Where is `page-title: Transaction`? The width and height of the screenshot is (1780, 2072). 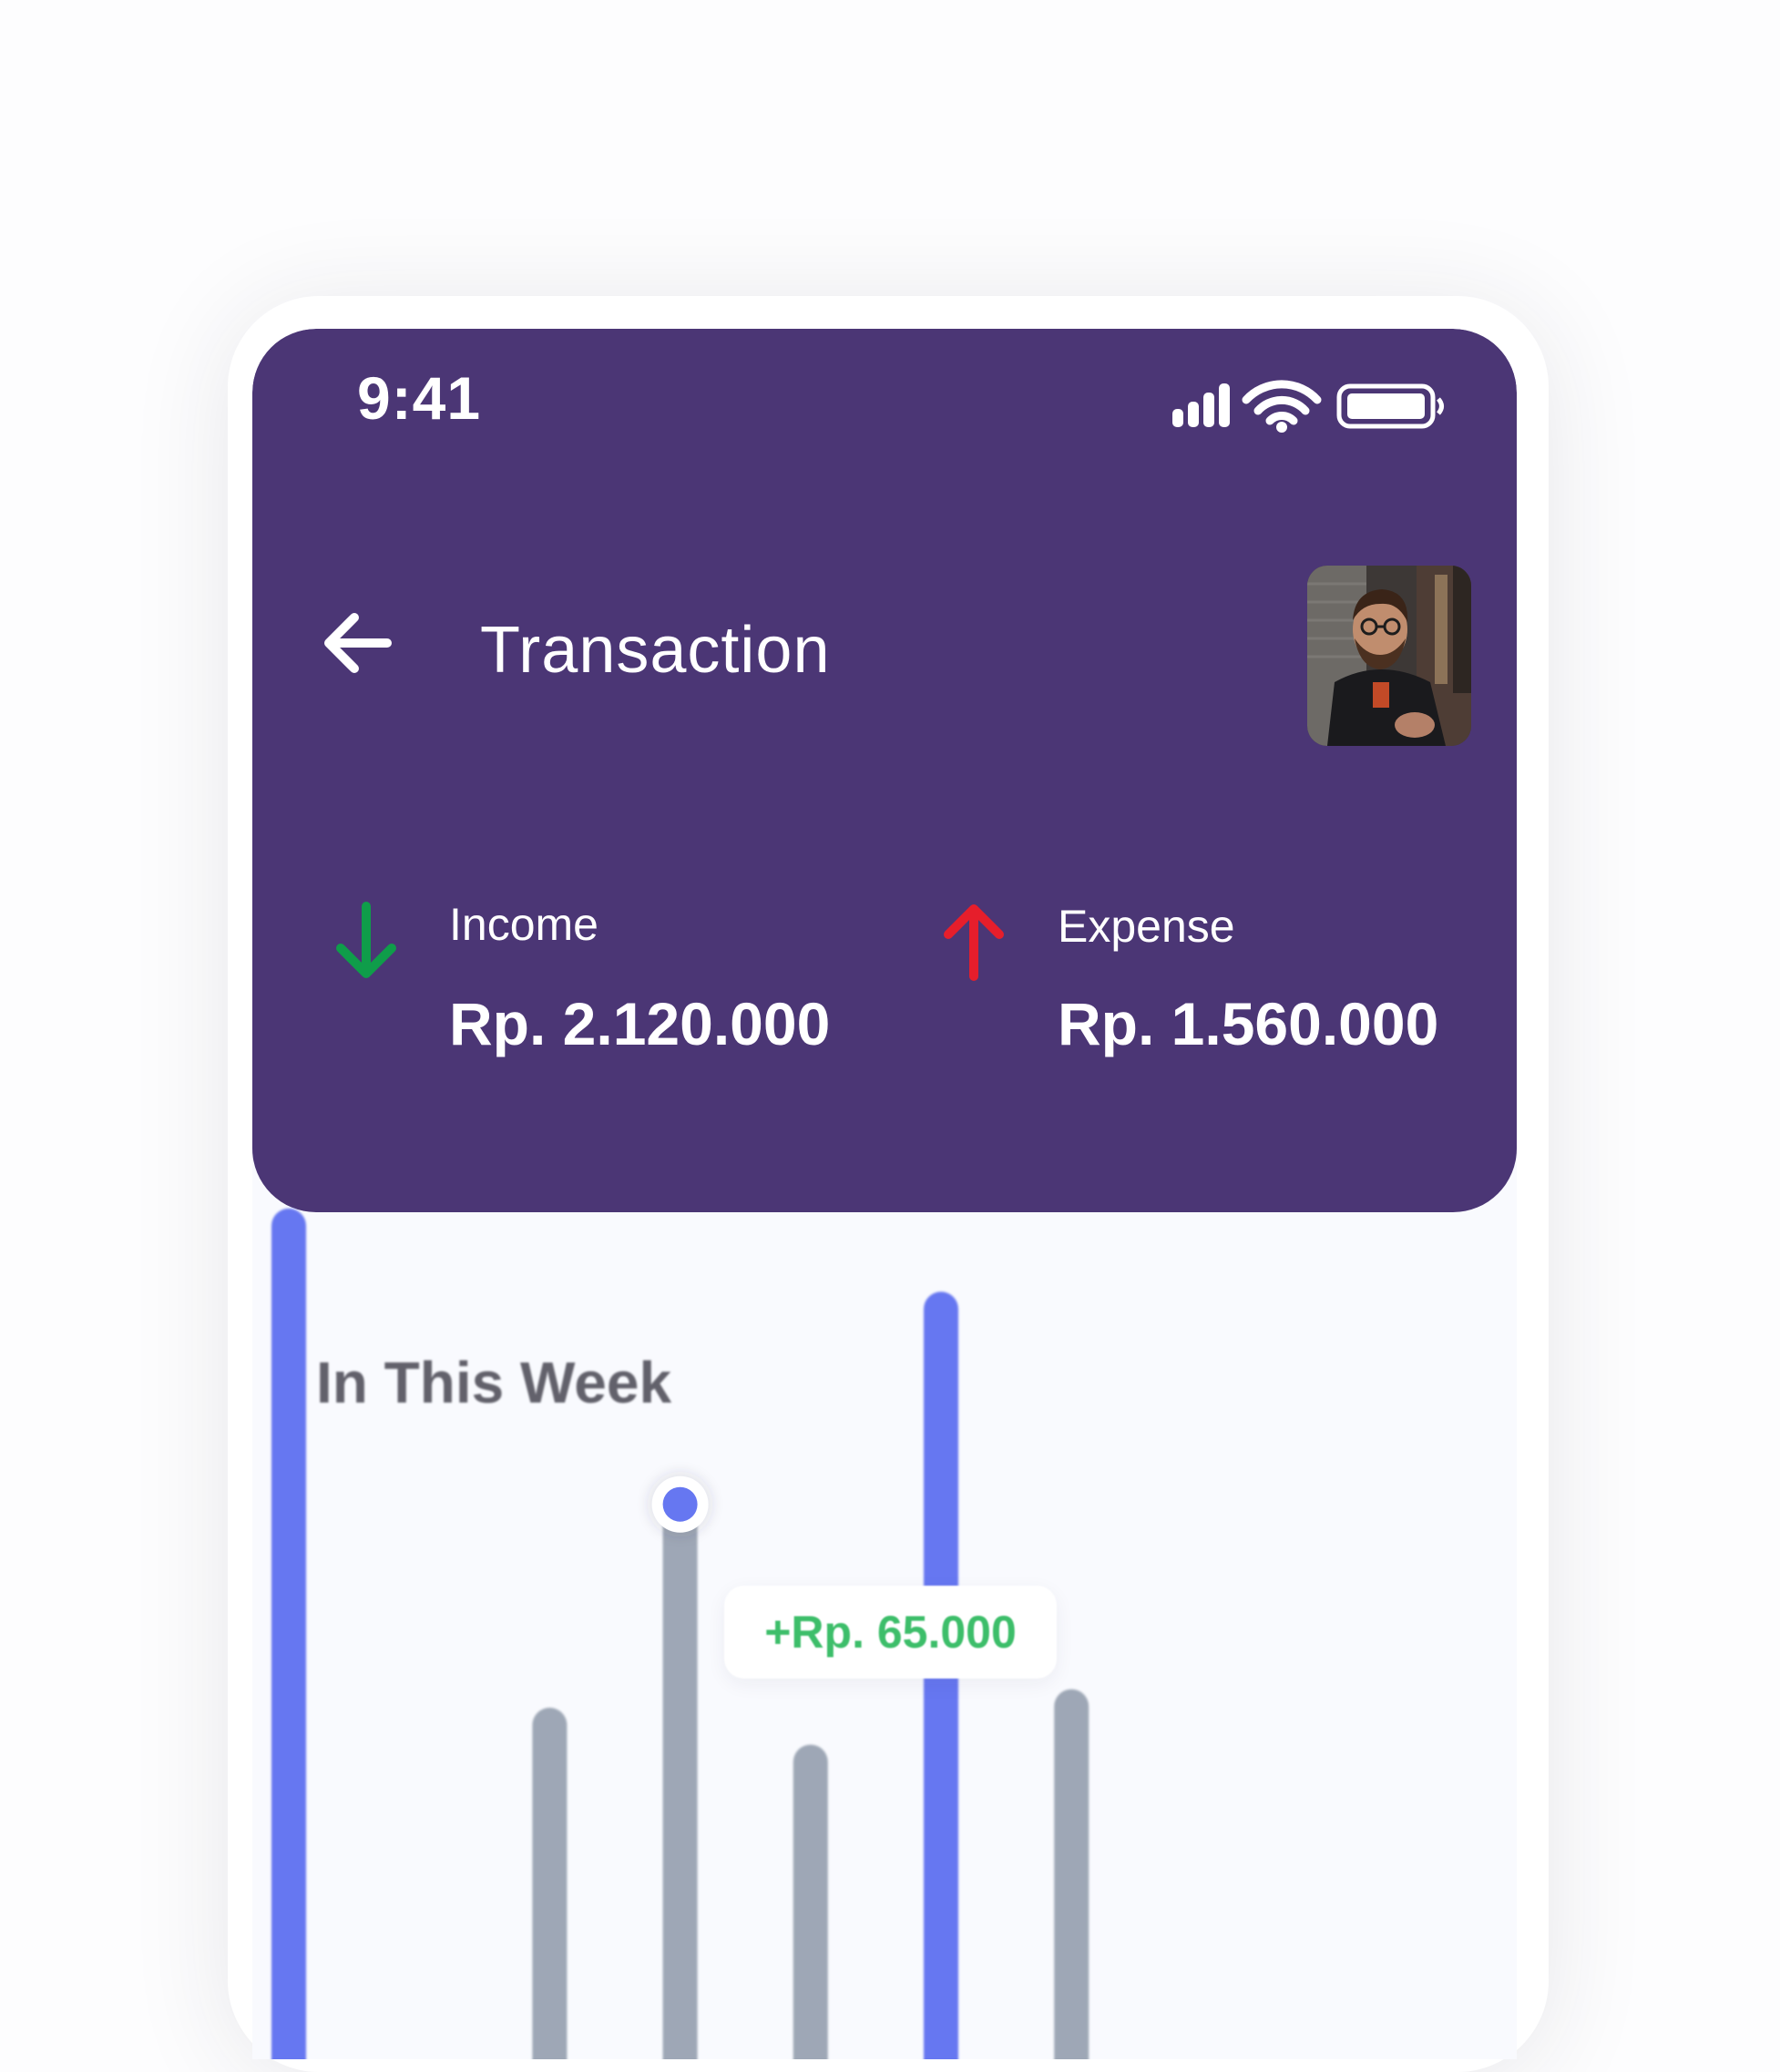 page-title: Transaction is located at coordinates (655, 650).